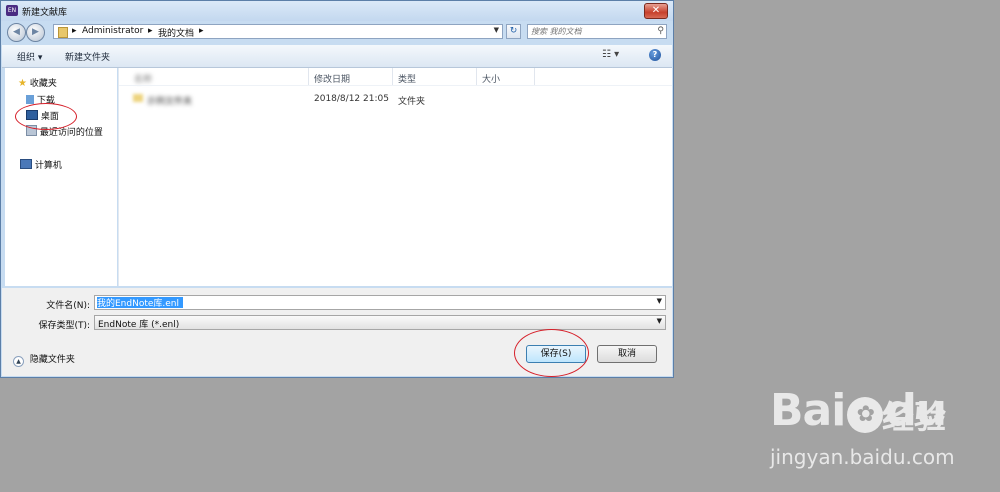 This screenshot has height=492, width=1000. I want to click on close-button: ✕, so click(656, 11).